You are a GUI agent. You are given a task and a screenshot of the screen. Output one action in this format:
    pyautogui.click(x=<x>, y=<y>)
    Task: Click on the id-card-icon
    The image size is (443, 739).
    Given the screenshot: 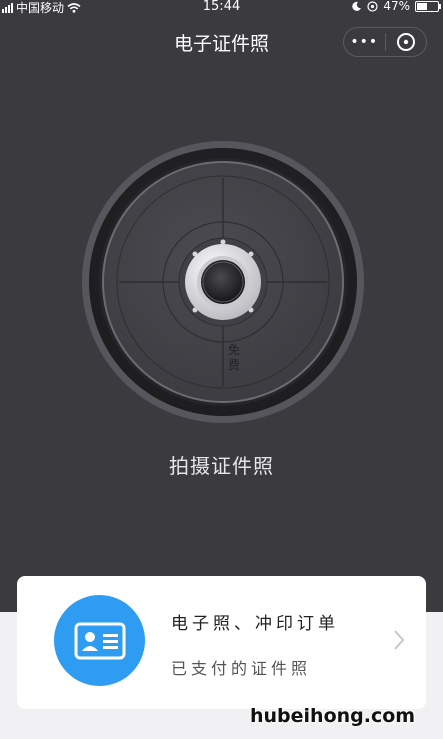 What is the action you would take?
    pyautogui.click(x=99, y=640)
    